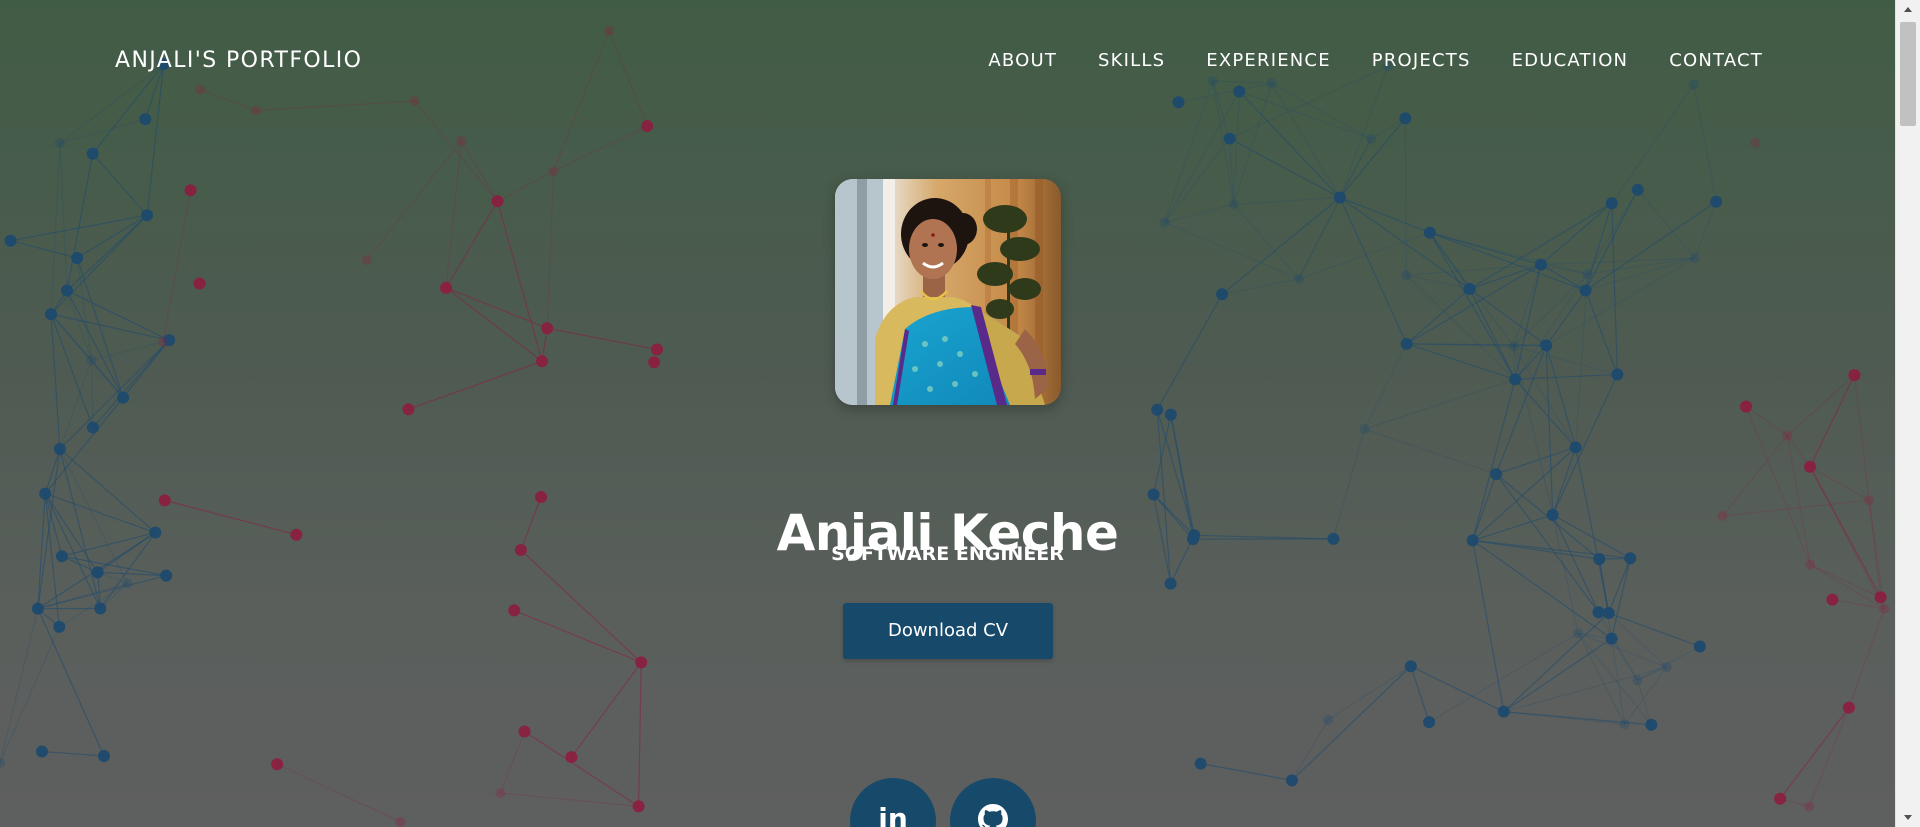 The image size is (1920, 827). Describe the element at coordinates (1268, 61) in the screenshot. I see `nav-experience: EXPERIENCE` at that location.